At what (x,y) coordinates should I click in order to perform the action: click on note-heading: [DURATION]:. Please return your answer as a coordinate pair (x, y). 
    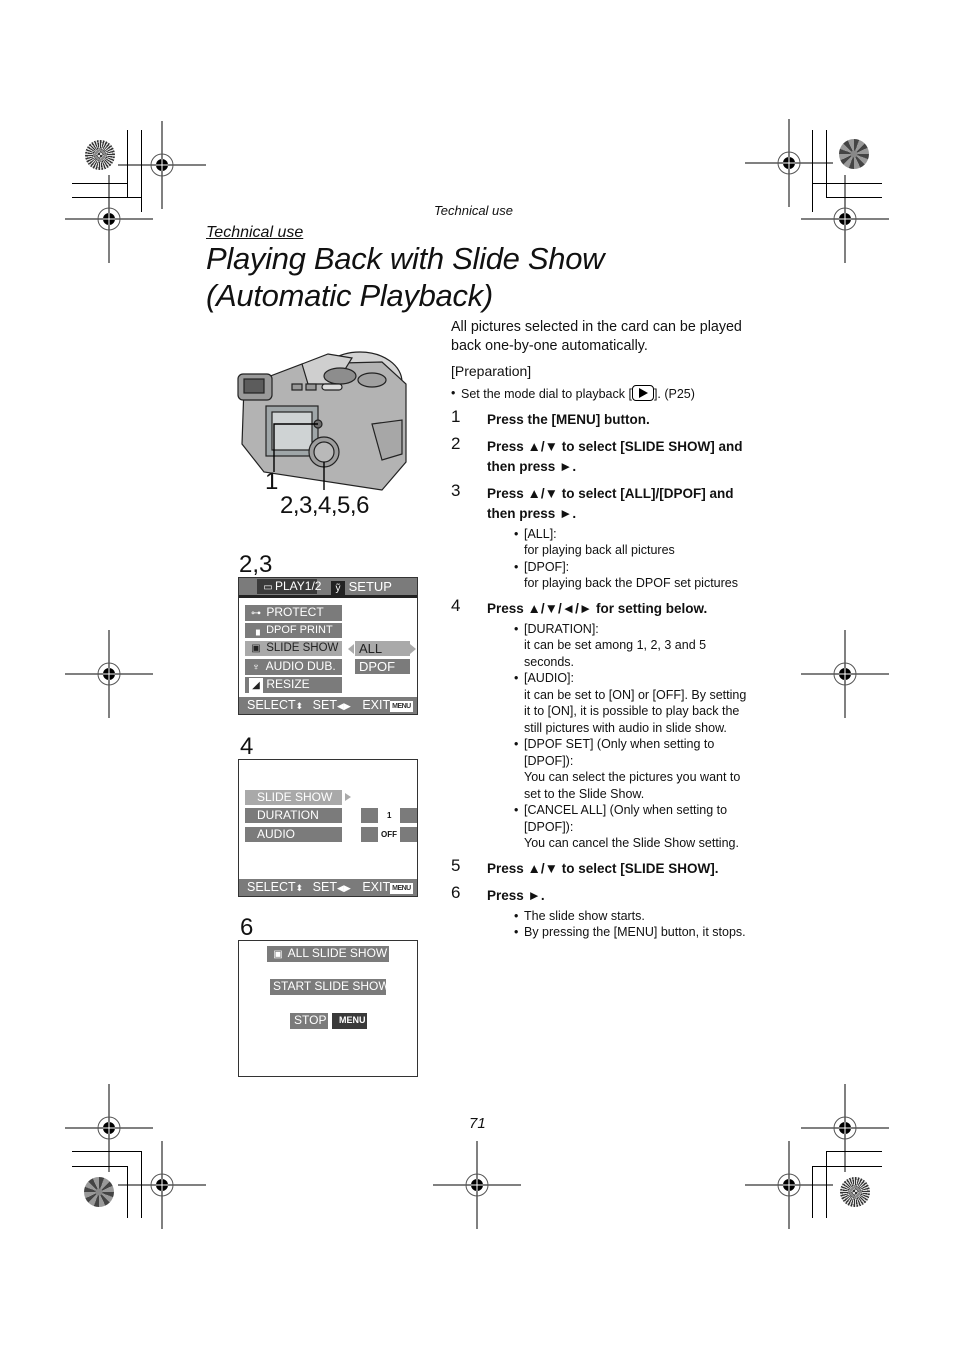
    Looking at the image, I should click on (561, 628).